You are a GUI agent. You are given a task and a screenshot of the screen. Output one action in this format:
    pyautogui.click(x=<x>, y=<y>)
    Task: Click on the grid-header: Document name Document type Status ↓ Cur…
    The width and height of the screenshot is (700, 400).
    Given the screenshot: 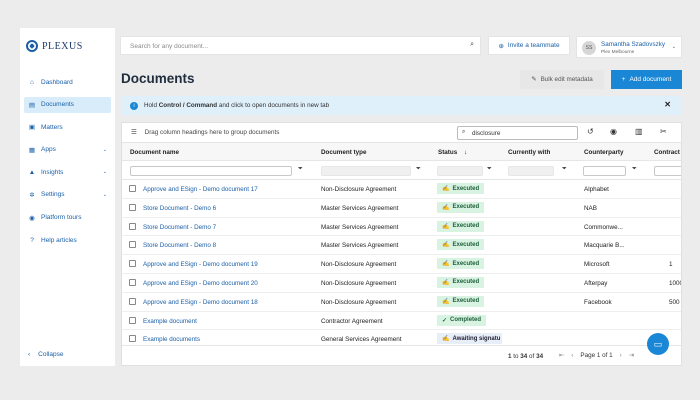 What is the action you would take?
    pyautogui.click(x=401, y=152)
    